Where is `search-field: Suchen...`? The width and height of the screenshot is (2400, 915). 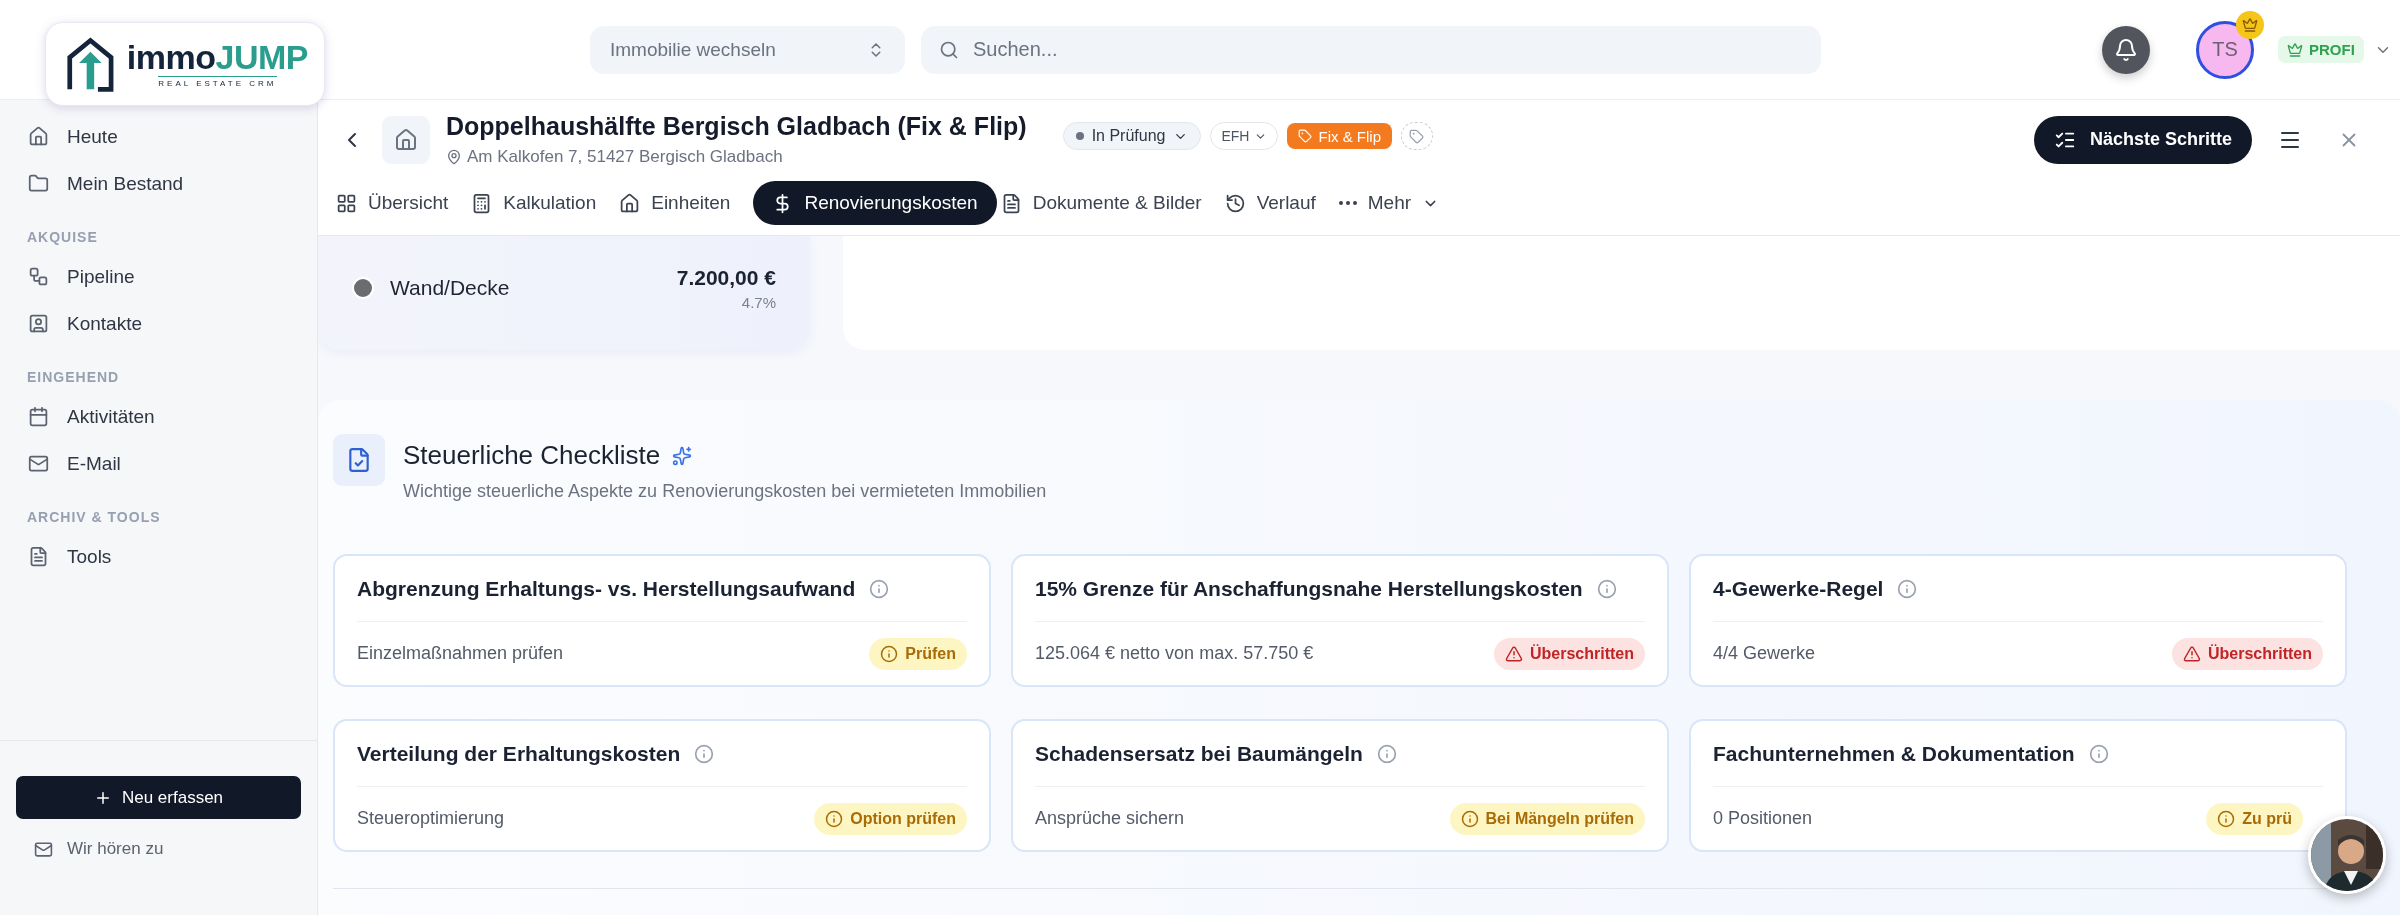
search-field: Suchen... is located at coordinates (1371, 49).